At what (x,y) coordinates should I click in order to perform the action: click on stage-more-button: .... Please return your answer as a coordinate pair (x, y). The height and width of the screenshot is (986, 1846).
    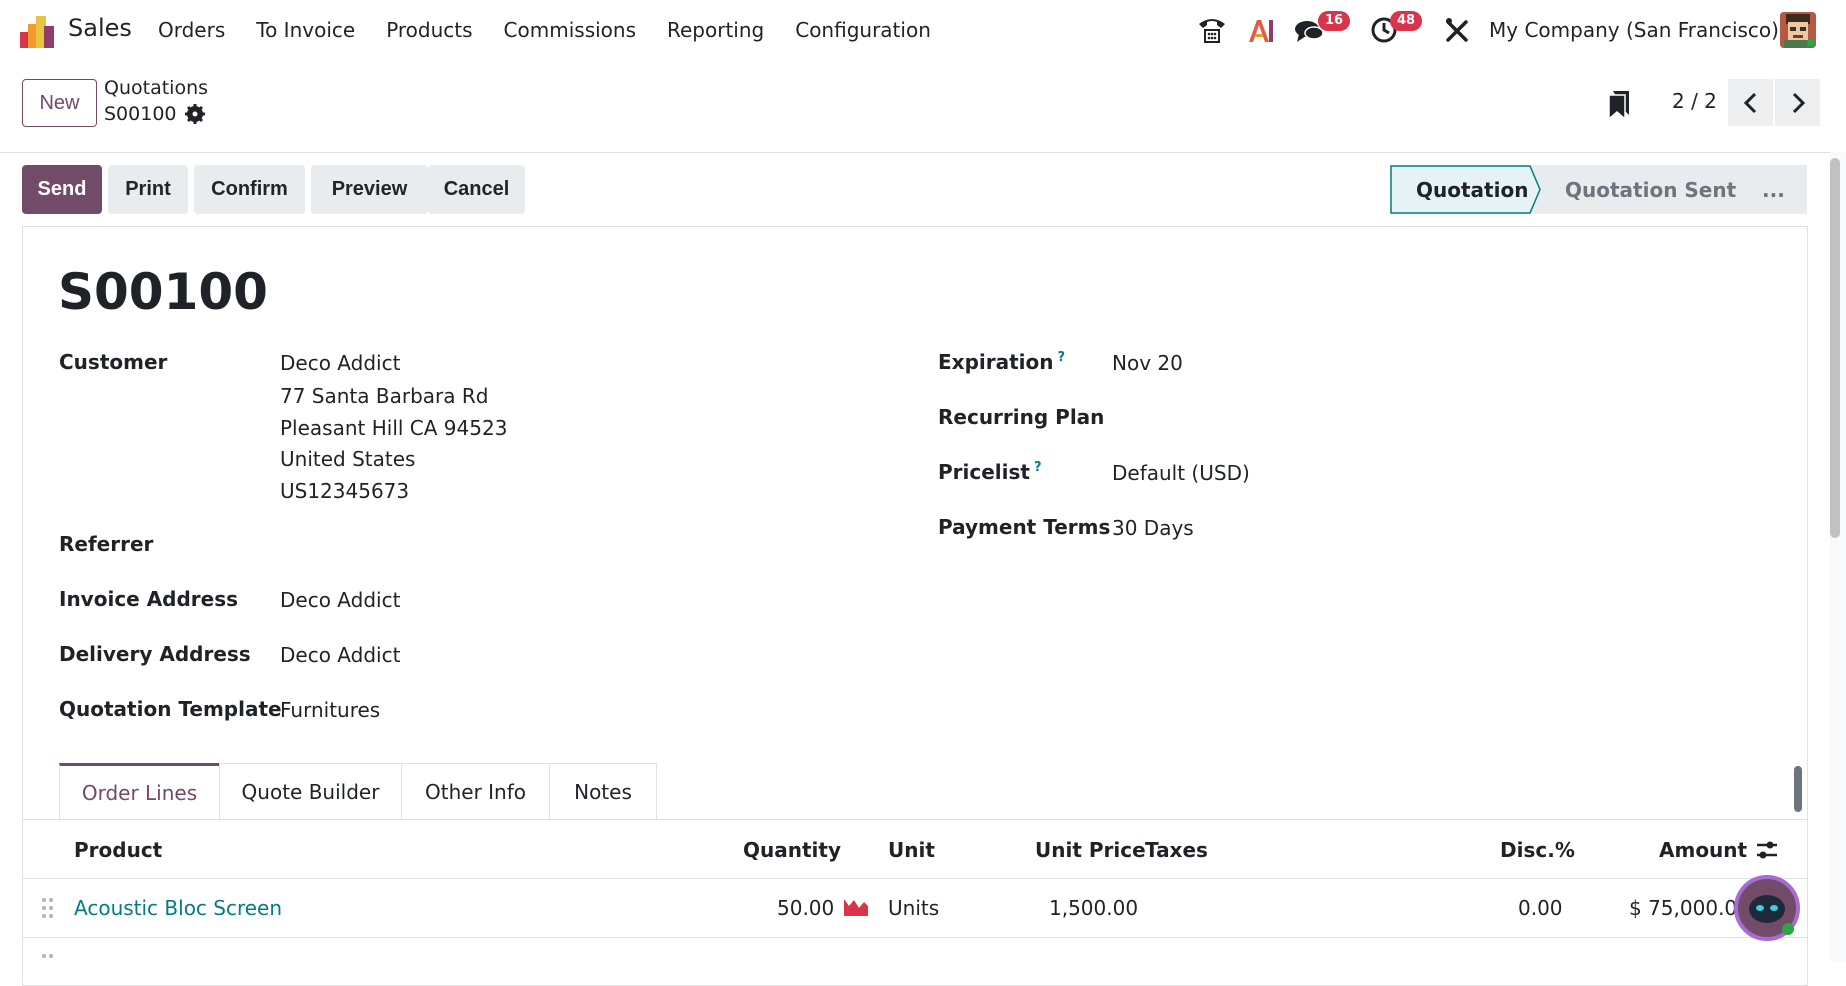
    Looking at the image, I should click on (1773, 189).